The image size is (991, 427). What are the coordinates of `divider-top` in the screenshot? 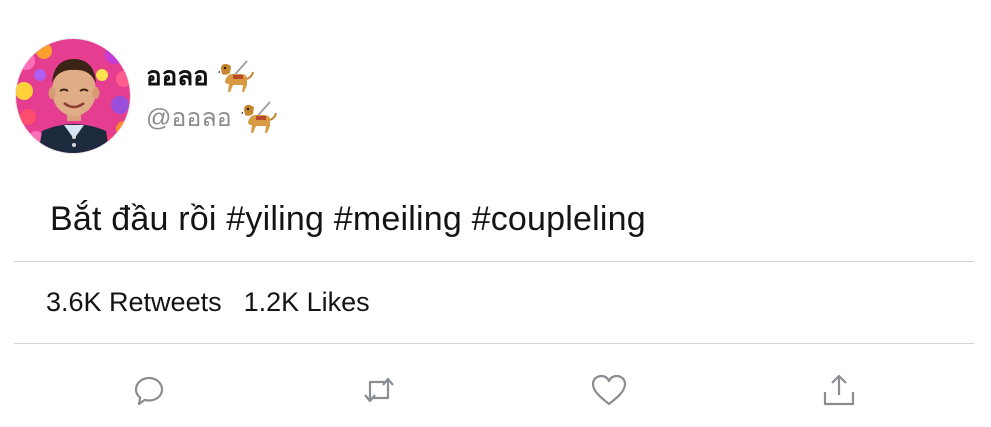 It's located at (494, 261).